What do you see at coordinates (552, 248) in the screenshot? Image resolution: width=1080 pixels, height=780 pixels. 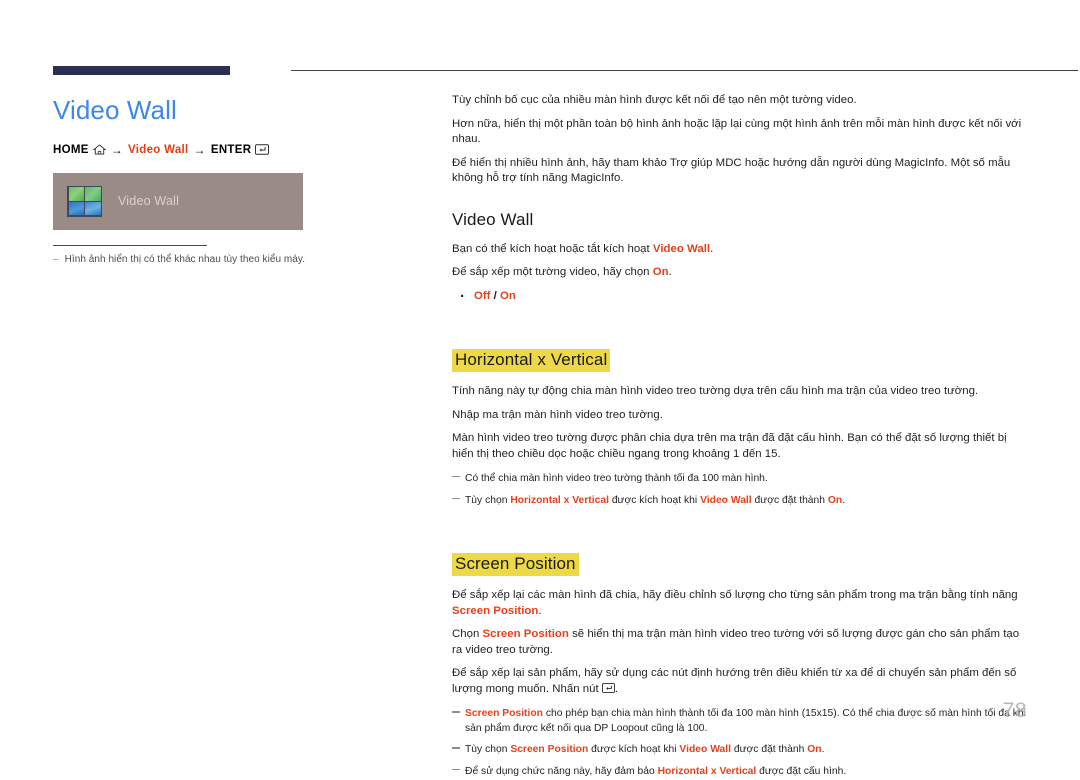 I see `vw-p1-before: Bạn có thể kích hoạt hoặc tắt kích hoạt` at bounding box center [552, 248].